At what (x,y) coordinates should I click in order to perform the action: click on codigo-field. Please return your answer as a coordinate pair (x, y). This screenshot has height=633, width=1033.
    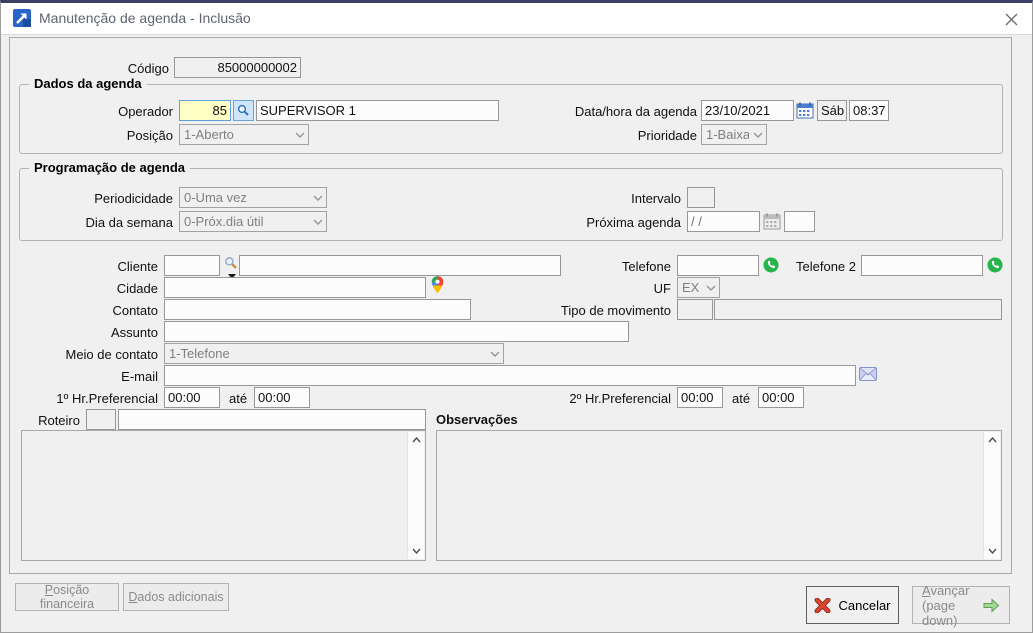
    Looking at the image, I should click on (237, 67).